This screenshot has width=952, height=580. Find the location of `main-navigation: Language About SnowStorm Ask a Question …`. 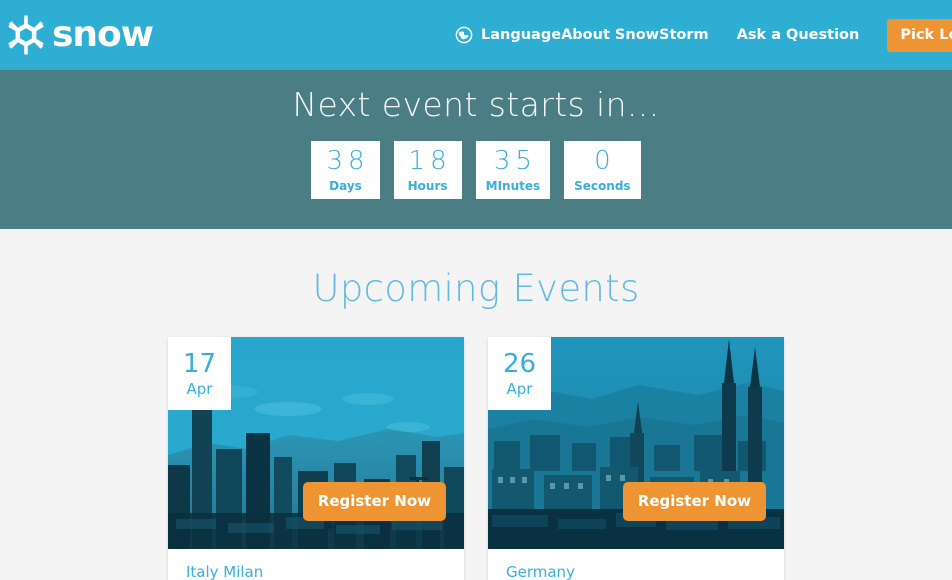

main-navigation: Language About SnowStorm Ask a Question … is located at coordinates (703, 35).